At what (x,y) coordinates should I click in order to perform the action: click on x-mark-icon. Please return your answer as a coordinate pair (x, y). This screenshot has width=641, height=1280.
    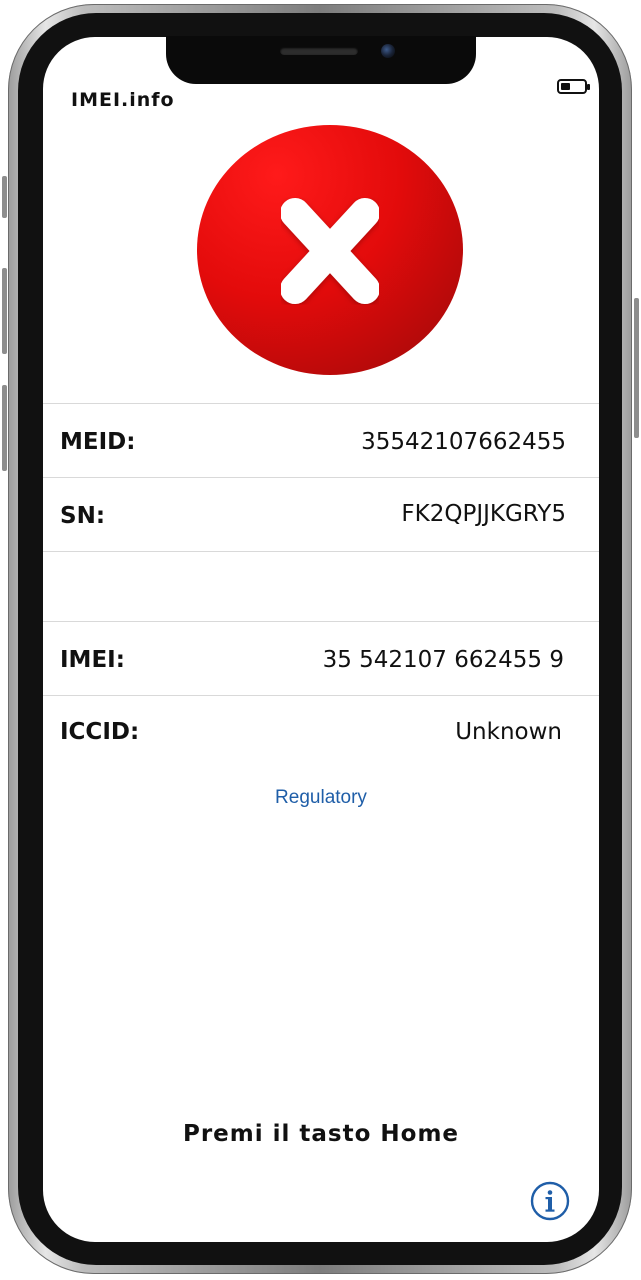
    Looking at the image, I should click on (330, 251).